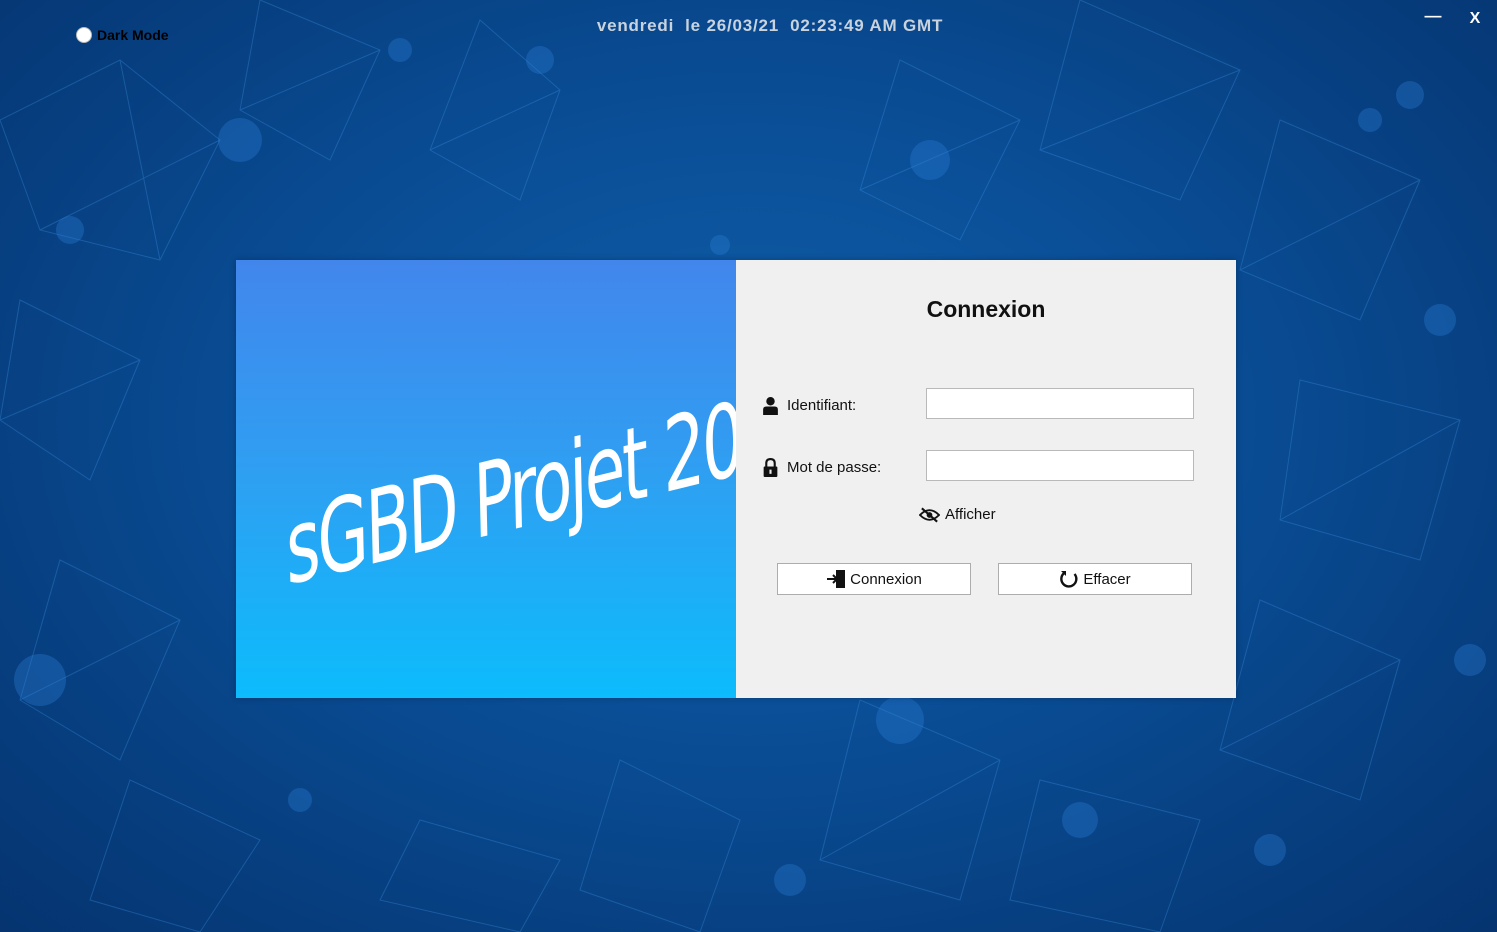  I want to click on eye-slash-icon, so click(929, 514).